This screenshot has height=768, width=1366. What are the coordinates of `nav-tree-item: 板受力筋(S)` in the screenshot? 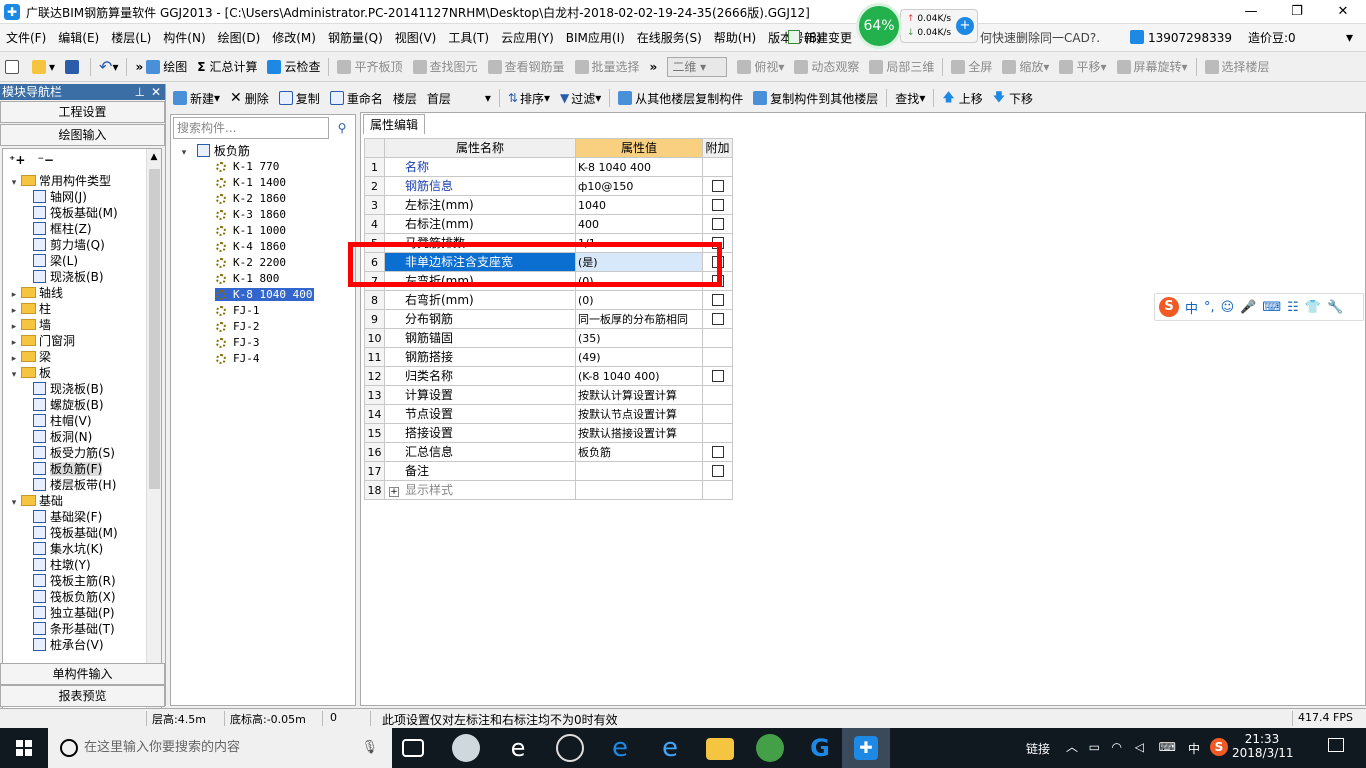 It's located at (82, 453).